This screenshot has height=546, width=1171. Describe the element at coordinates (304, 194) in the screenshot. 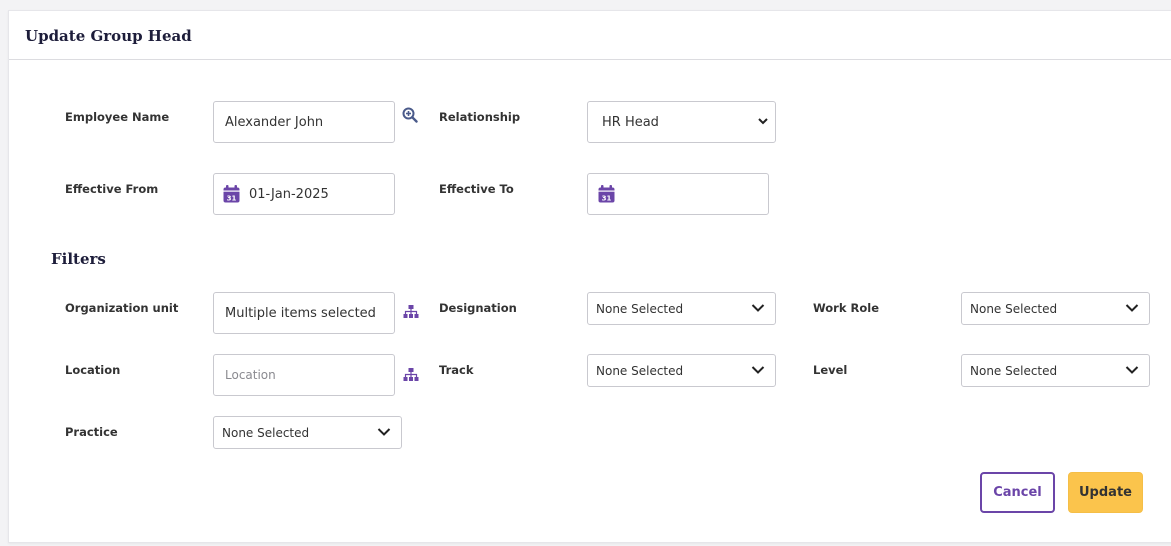

I see `effective-from-input: 01-Jan-2025` at that location.